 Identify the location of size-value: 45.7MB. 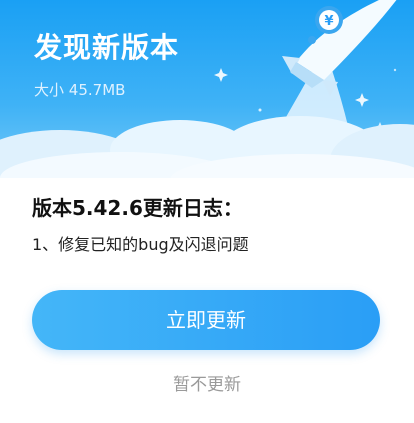
(97, 90).